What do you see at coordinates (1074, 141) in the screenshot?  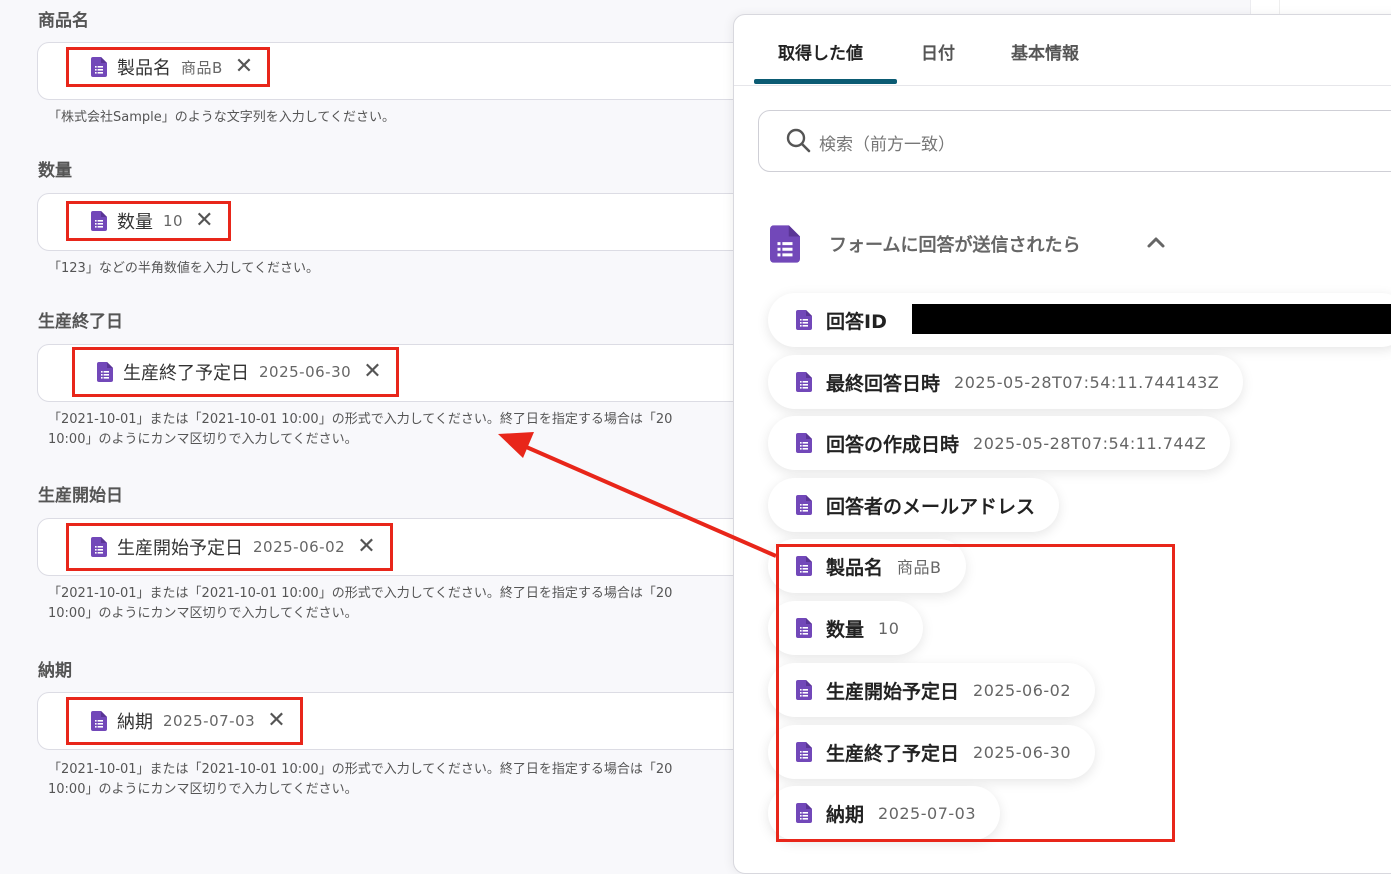 I see `search-input: 検索（前方一致）` at bounding box center [1074, 141].